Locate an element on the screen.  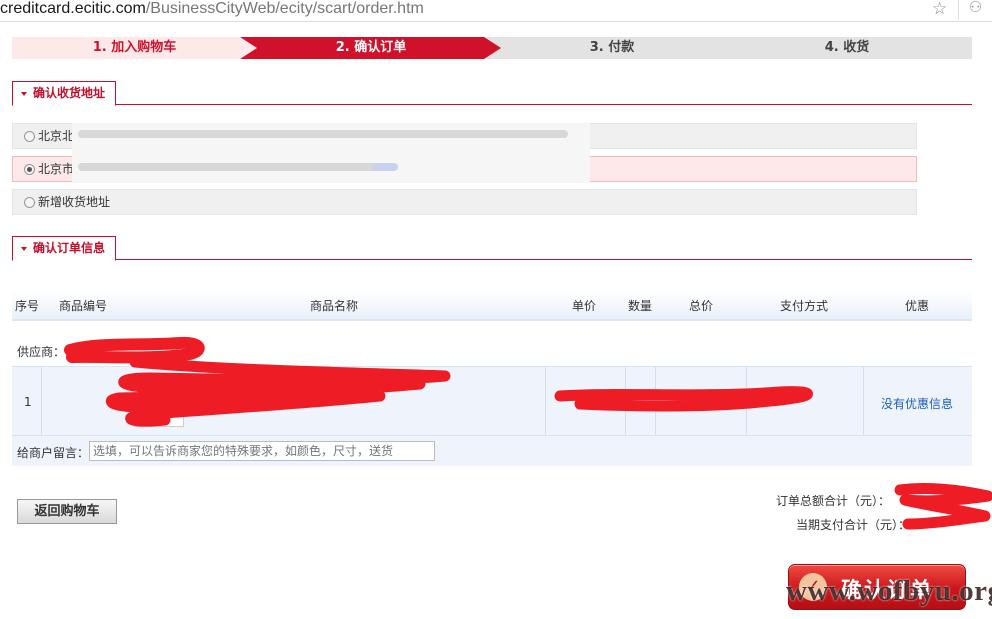
period-payment-label: 当期支付合计（元）： is located at coordinates (853, 525).